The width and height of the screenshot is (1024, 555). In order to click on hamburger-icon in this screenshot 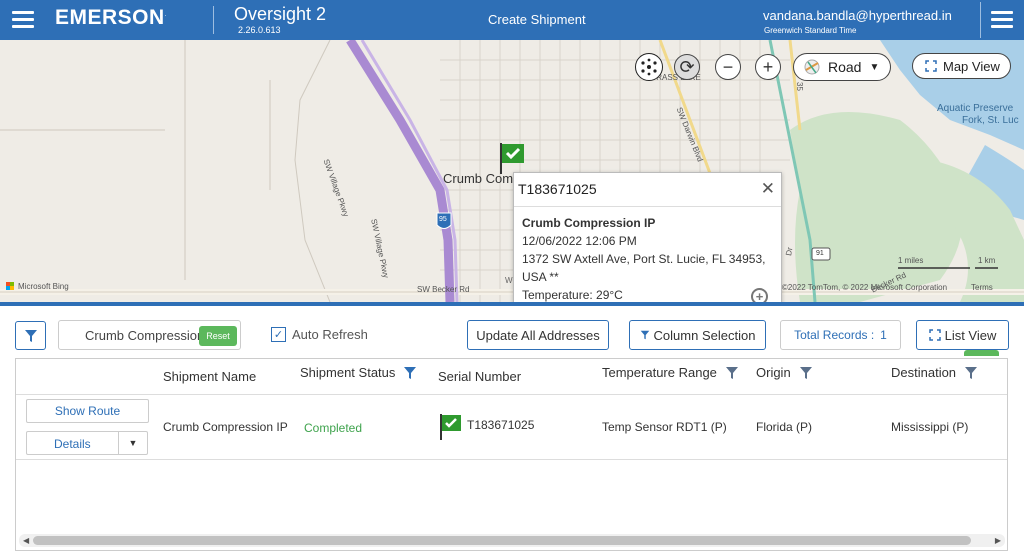, I will do `click(1002, 20)`.